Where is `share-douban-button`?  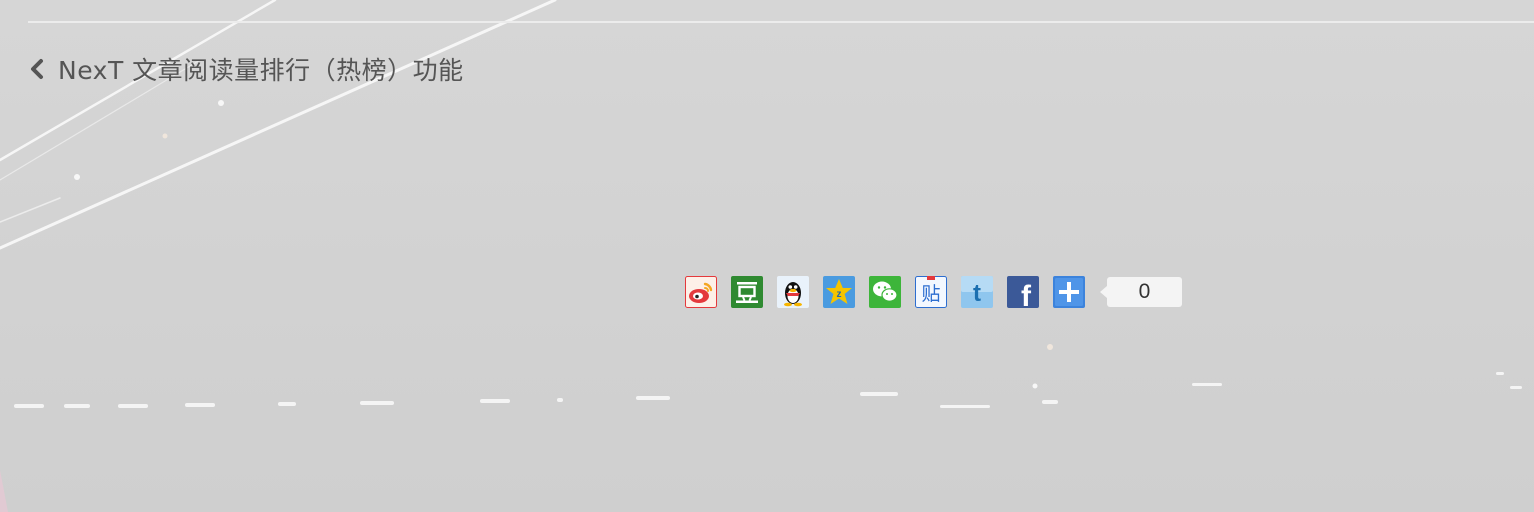
share-douban-button is located at coordinates (747, 292).